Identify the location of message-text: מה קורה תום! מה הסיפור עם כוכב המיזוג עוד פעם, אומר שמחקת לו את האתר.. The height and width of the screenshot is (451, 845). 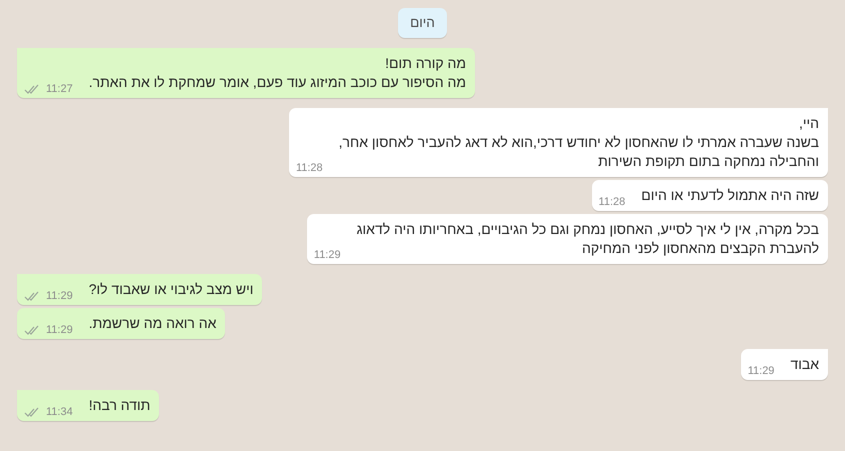
(277, 73).